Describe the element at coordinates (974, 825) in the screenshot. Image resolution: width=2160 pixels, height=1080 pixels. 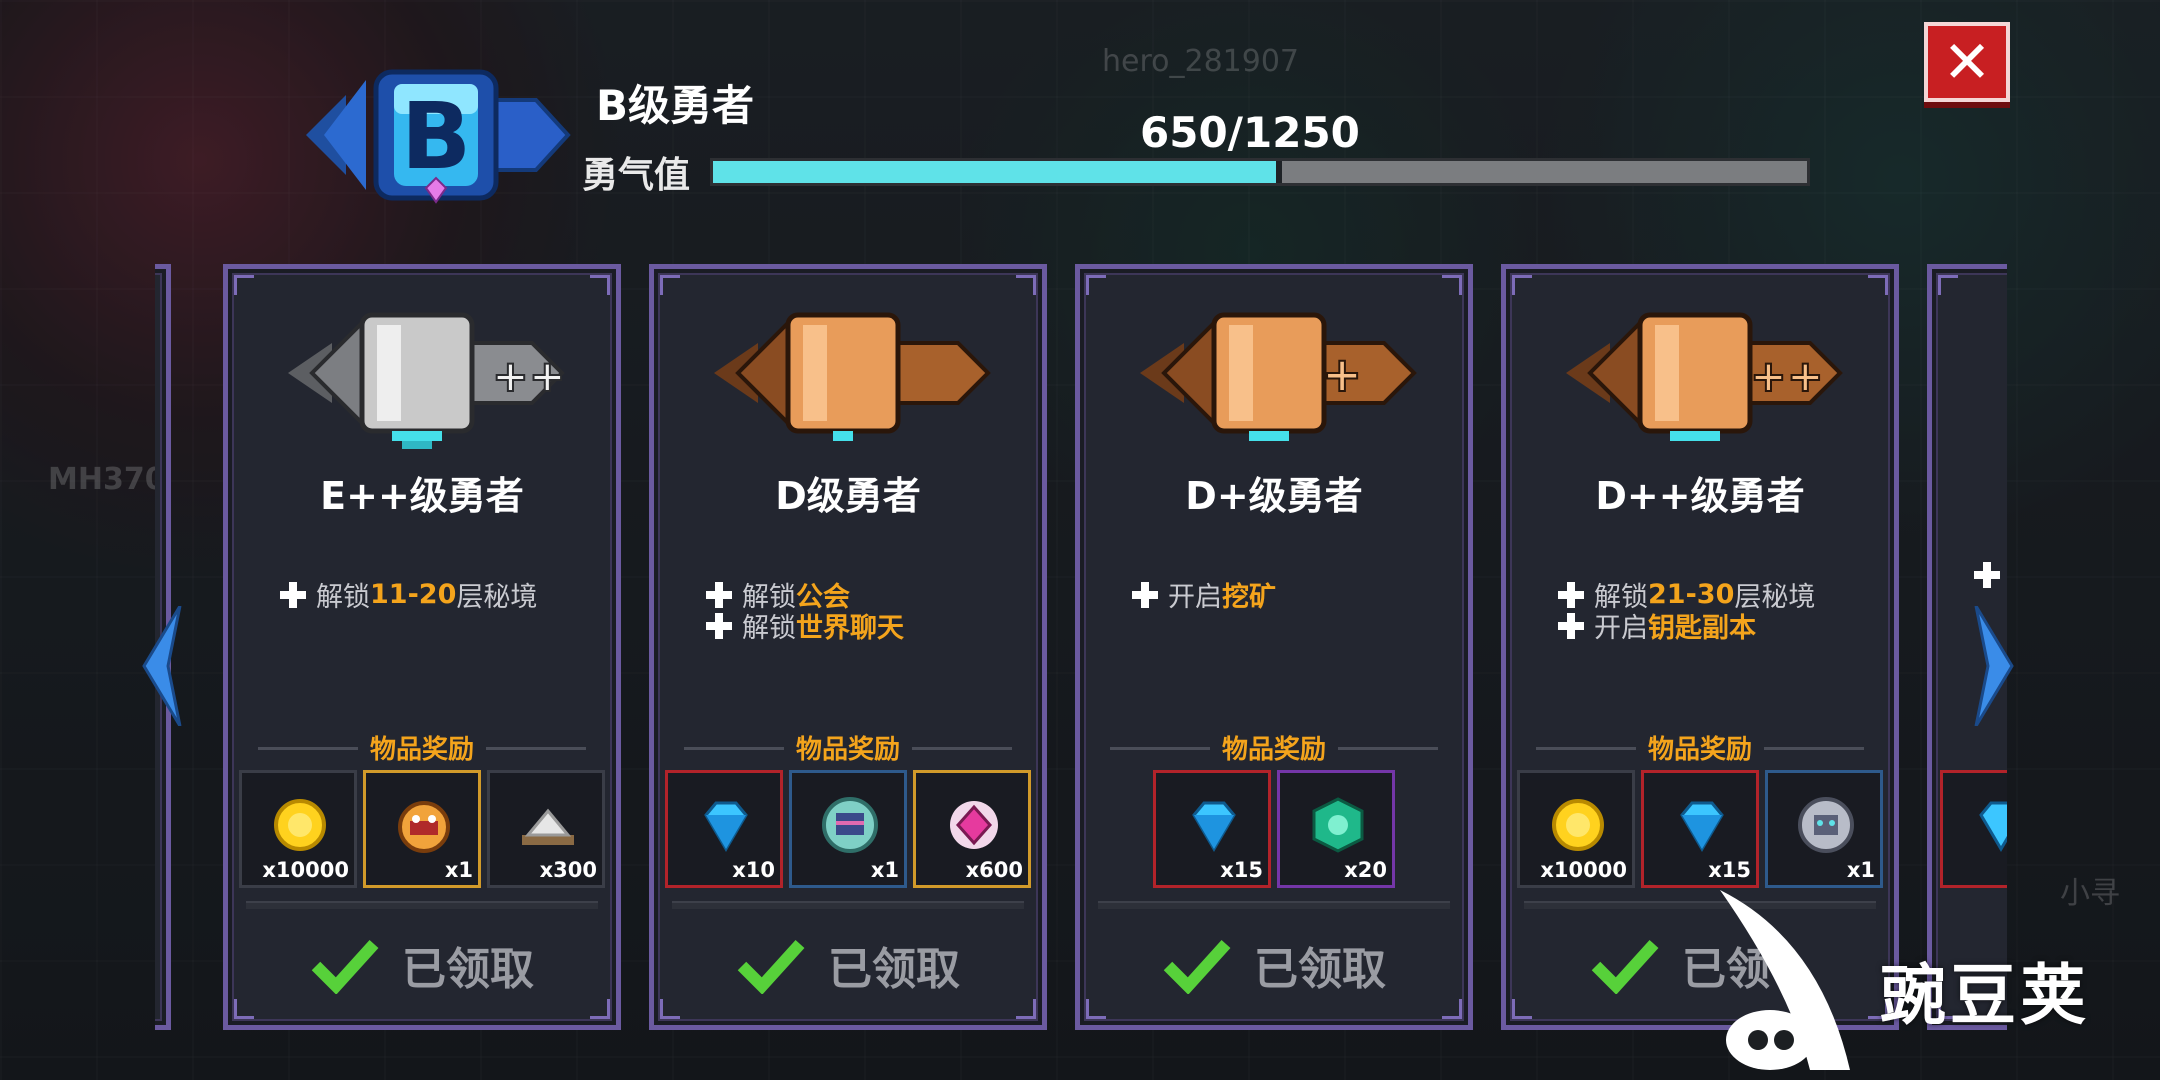
I see `pink-gem-icon` at that location.